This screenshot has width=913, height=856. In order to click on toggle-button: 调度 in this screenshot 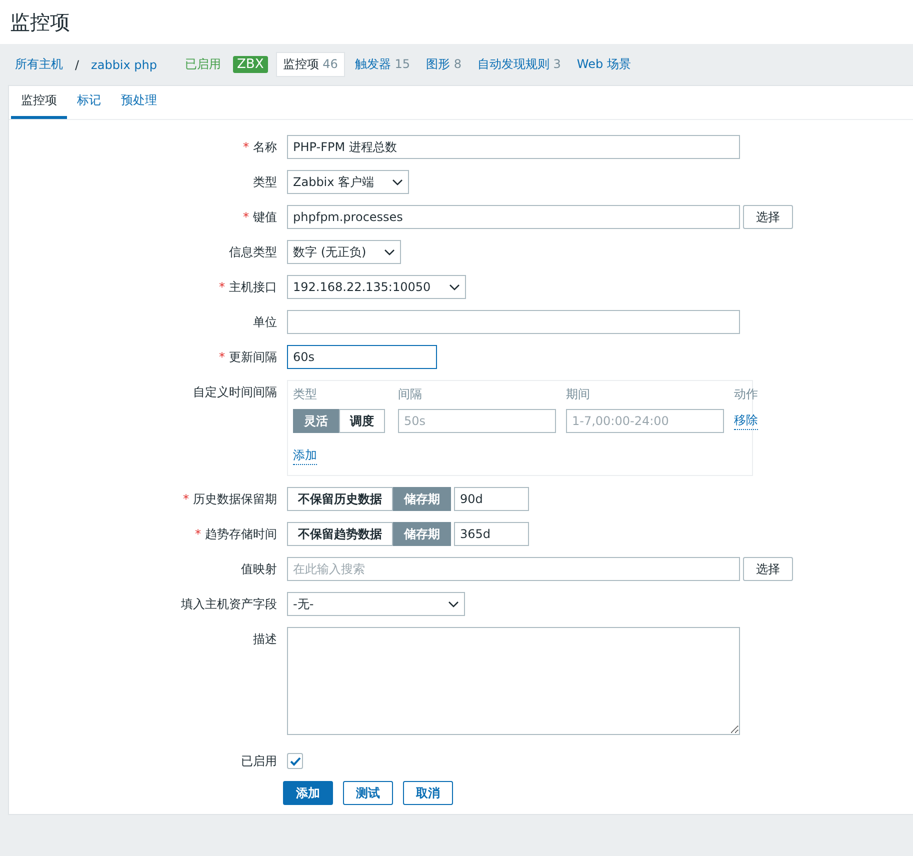, I will do `click(362, 421)`.